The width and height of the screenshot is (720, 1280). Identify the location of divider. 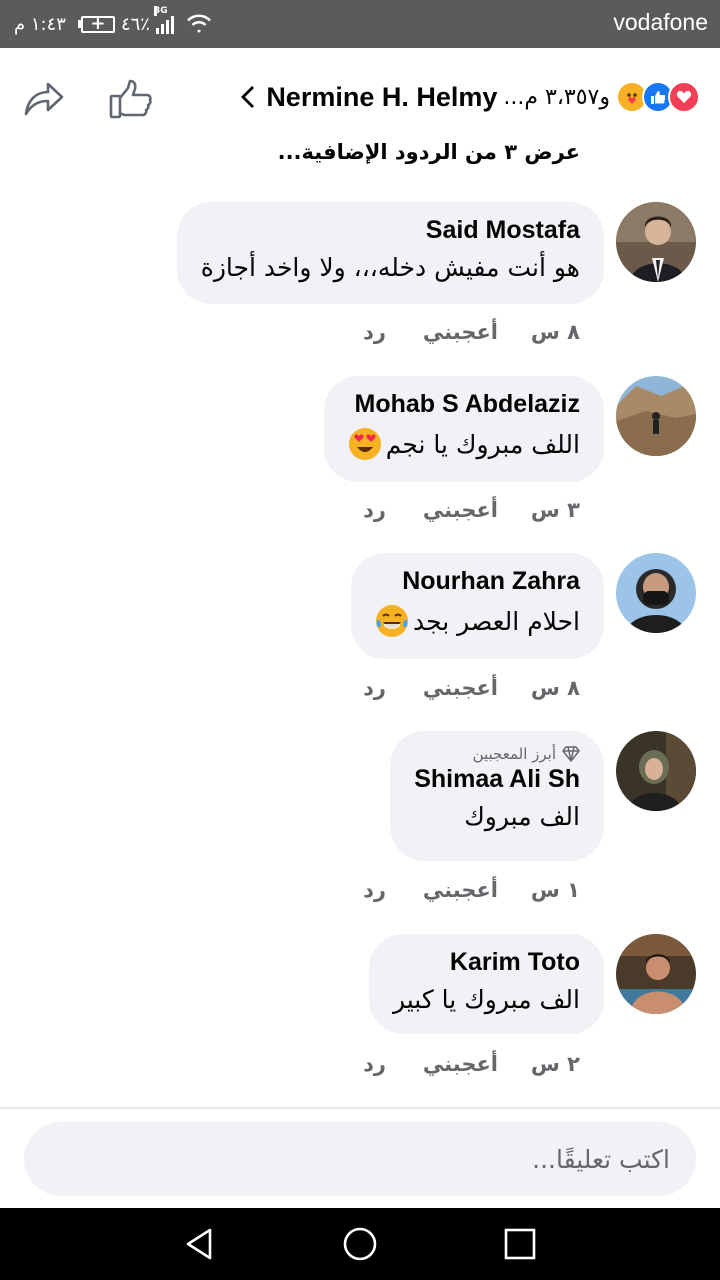
(360, 1108).